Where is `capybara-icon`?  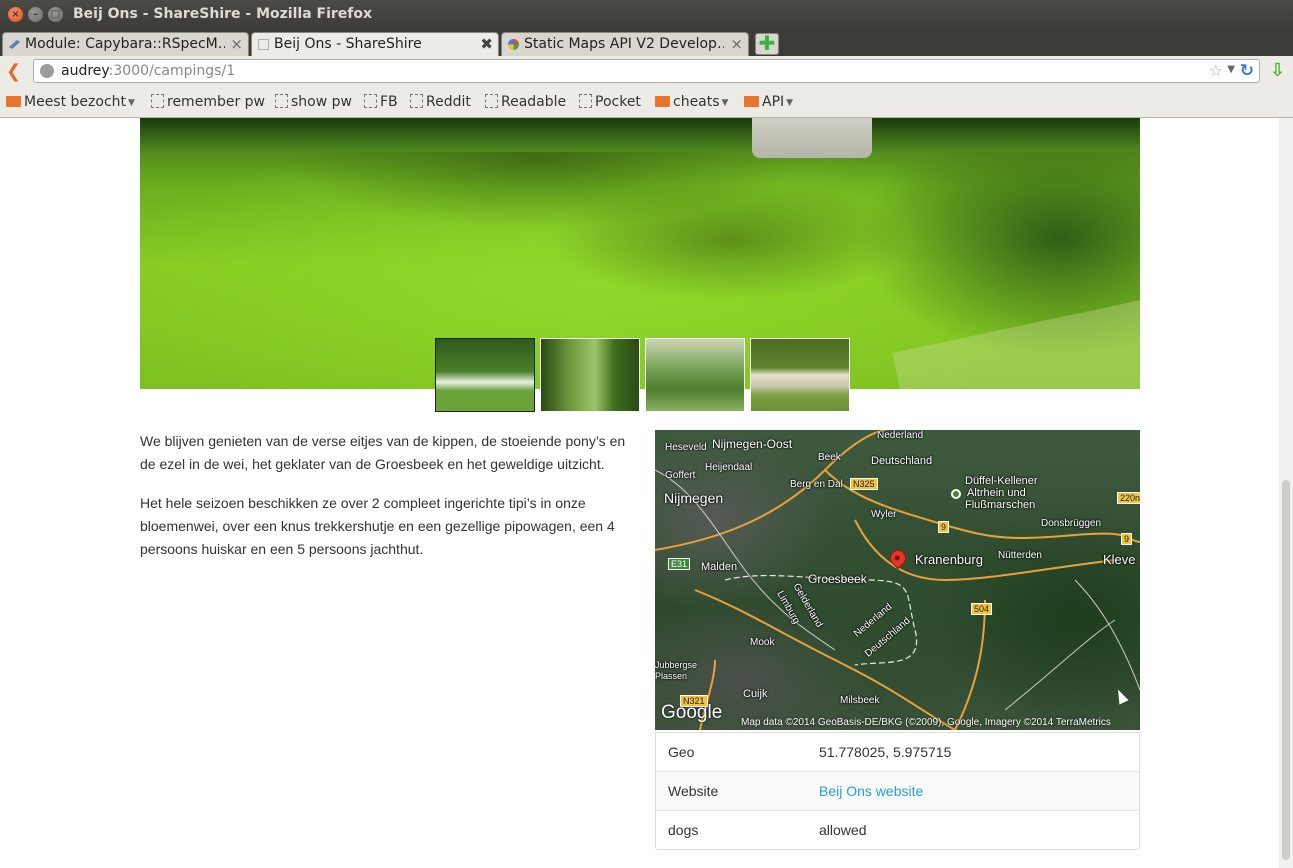 capybara-icon is located at coordinates (14, 44).